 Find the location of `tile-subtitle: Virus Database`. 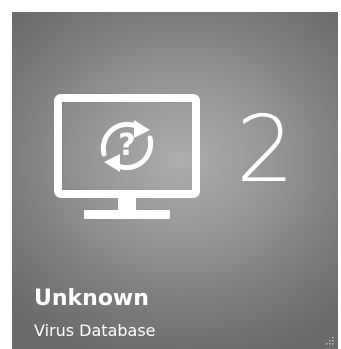

tile-subtitle: Virus Database is located at coordinates (95, 330).